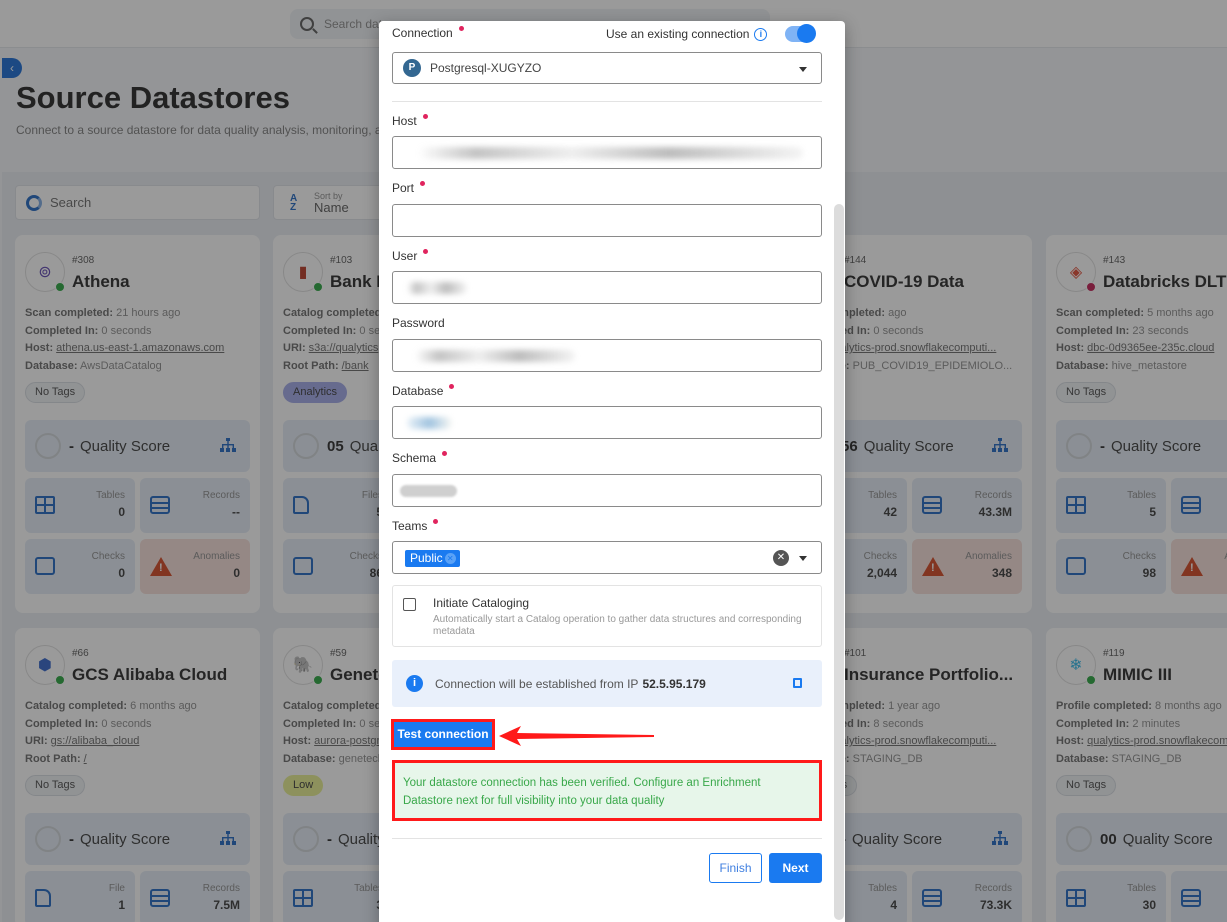 The width and height of the screenshot is (1227, 922). Describe the element at coordinates (839, 562) in the screenshot. I see `modal-scrollbar` at that location.